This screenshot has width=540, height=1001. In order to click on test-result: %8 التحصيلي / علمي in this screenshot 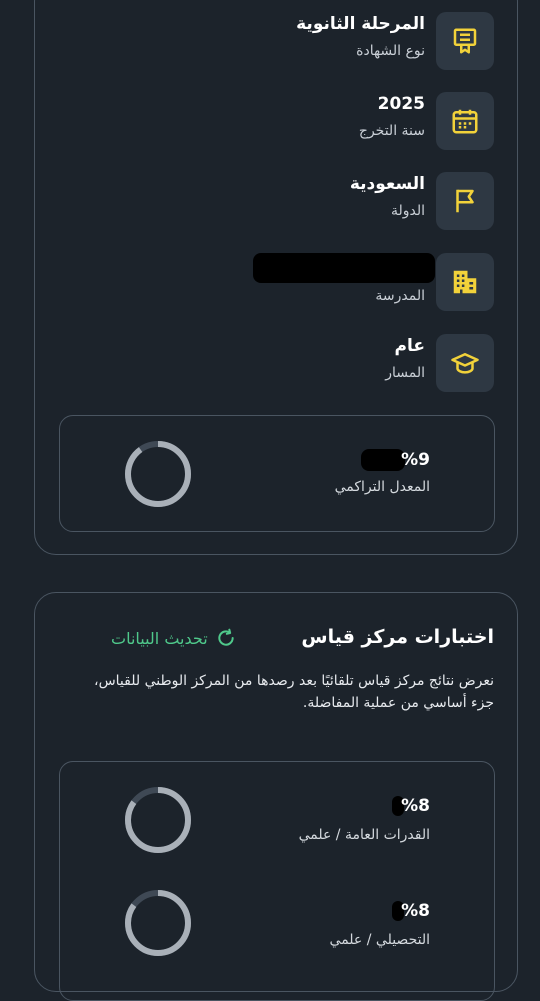, I will do `click(380, 925)`.